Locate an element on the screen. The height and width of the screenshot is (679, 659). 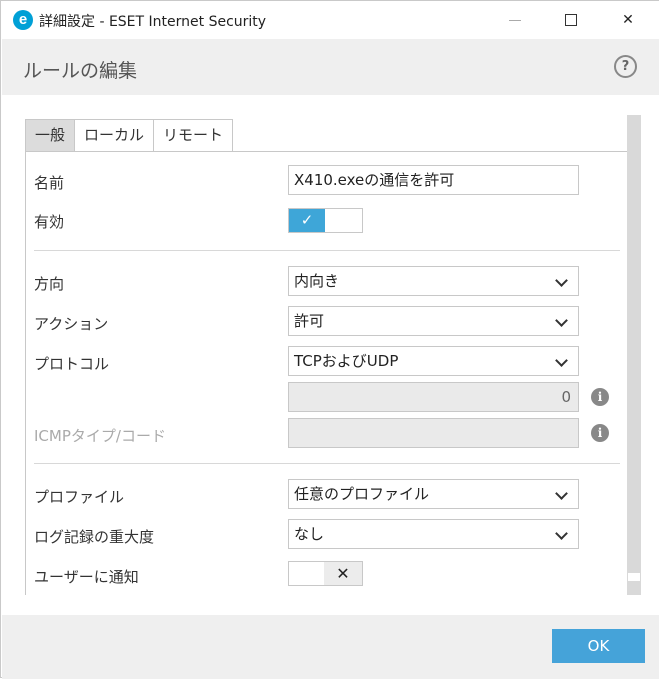
eset-logo-icon: e is located at coordinates (23, 20).